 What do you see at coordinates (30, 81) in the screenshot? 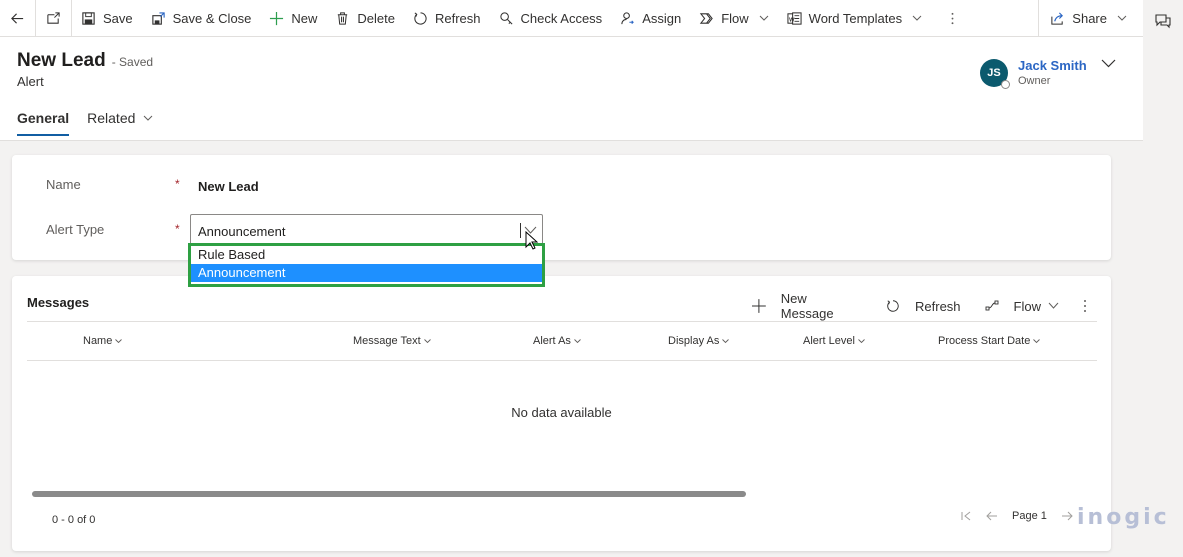
I see `entity-name: Alert` at bounding box center [30, 81].